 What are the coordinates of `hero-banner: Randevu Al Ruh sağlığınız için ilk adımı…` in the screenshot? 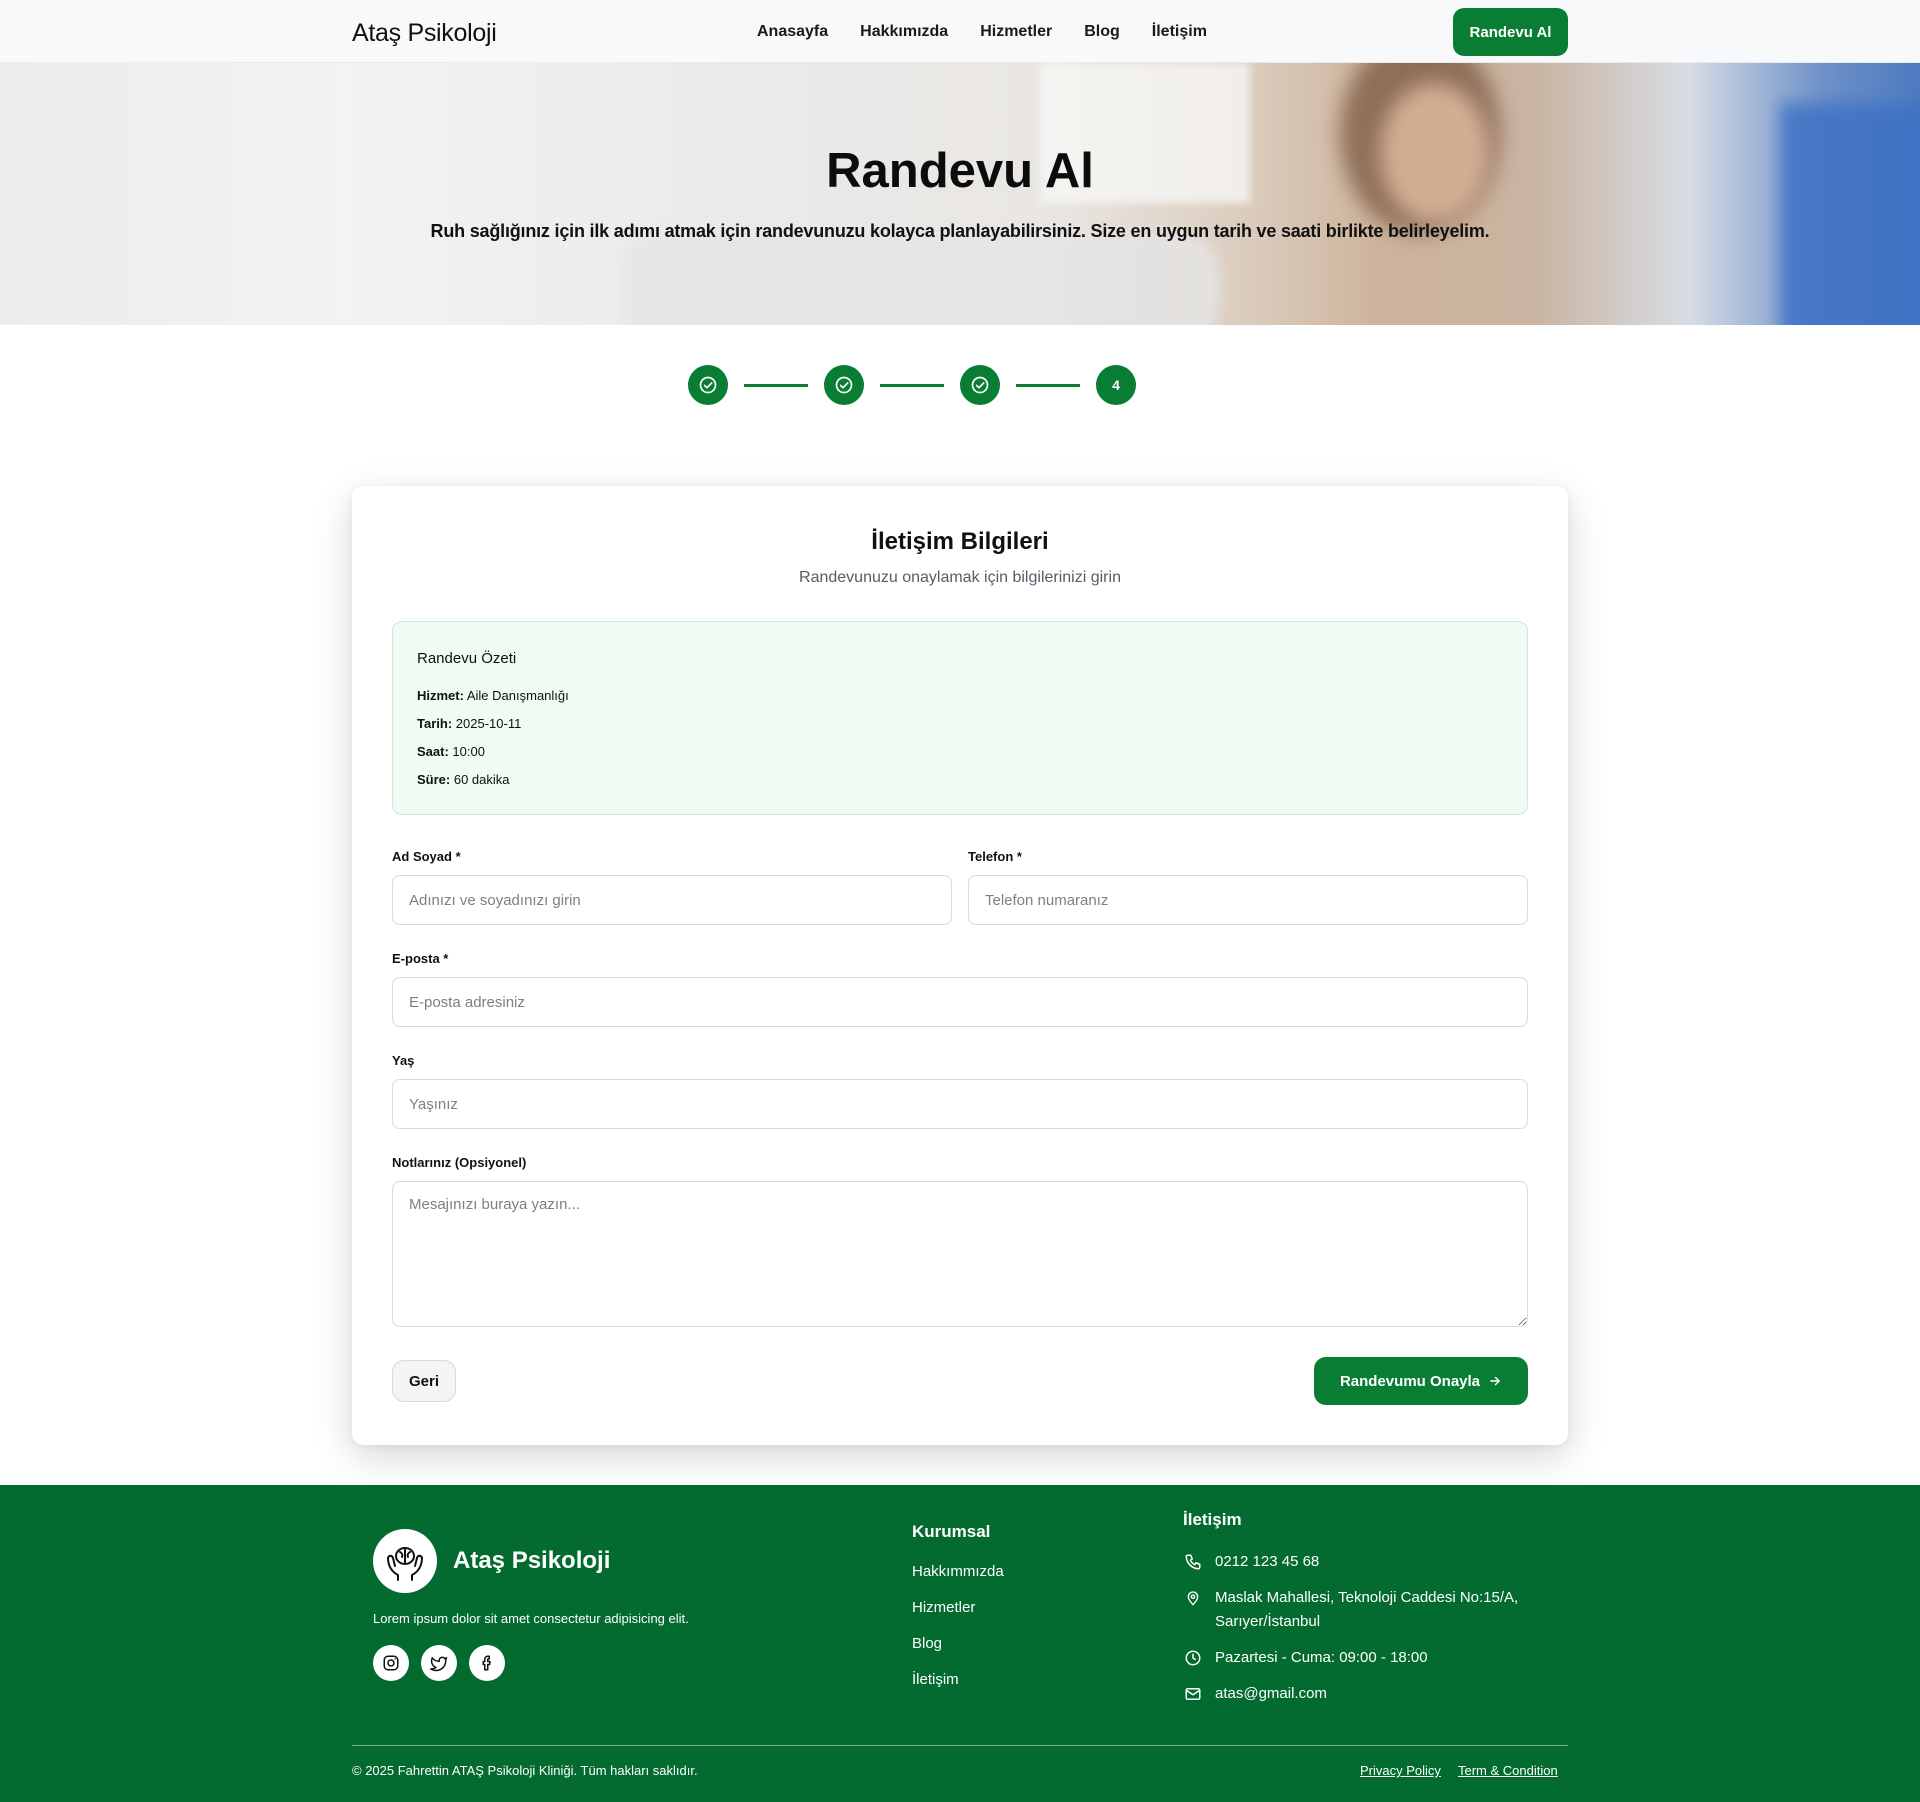 It's located at (960, 194).